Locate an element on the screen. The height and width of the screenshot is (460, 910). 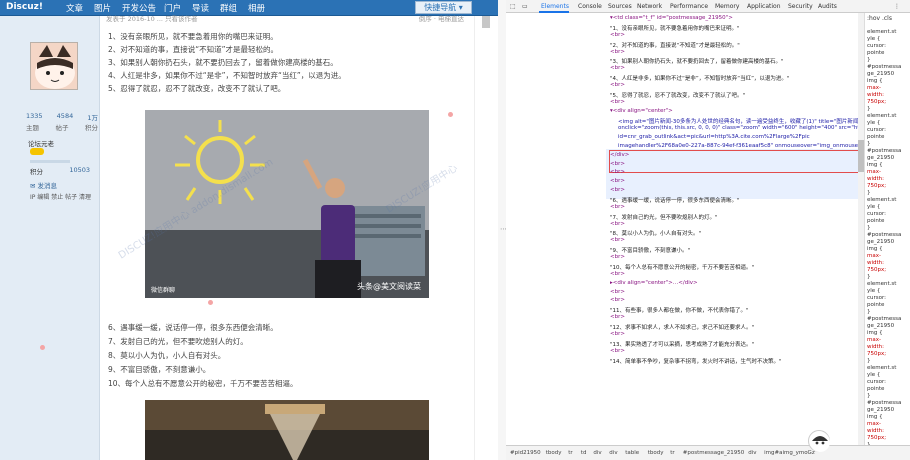
breadcrumb-item: td is located at coordinates (584, 453).